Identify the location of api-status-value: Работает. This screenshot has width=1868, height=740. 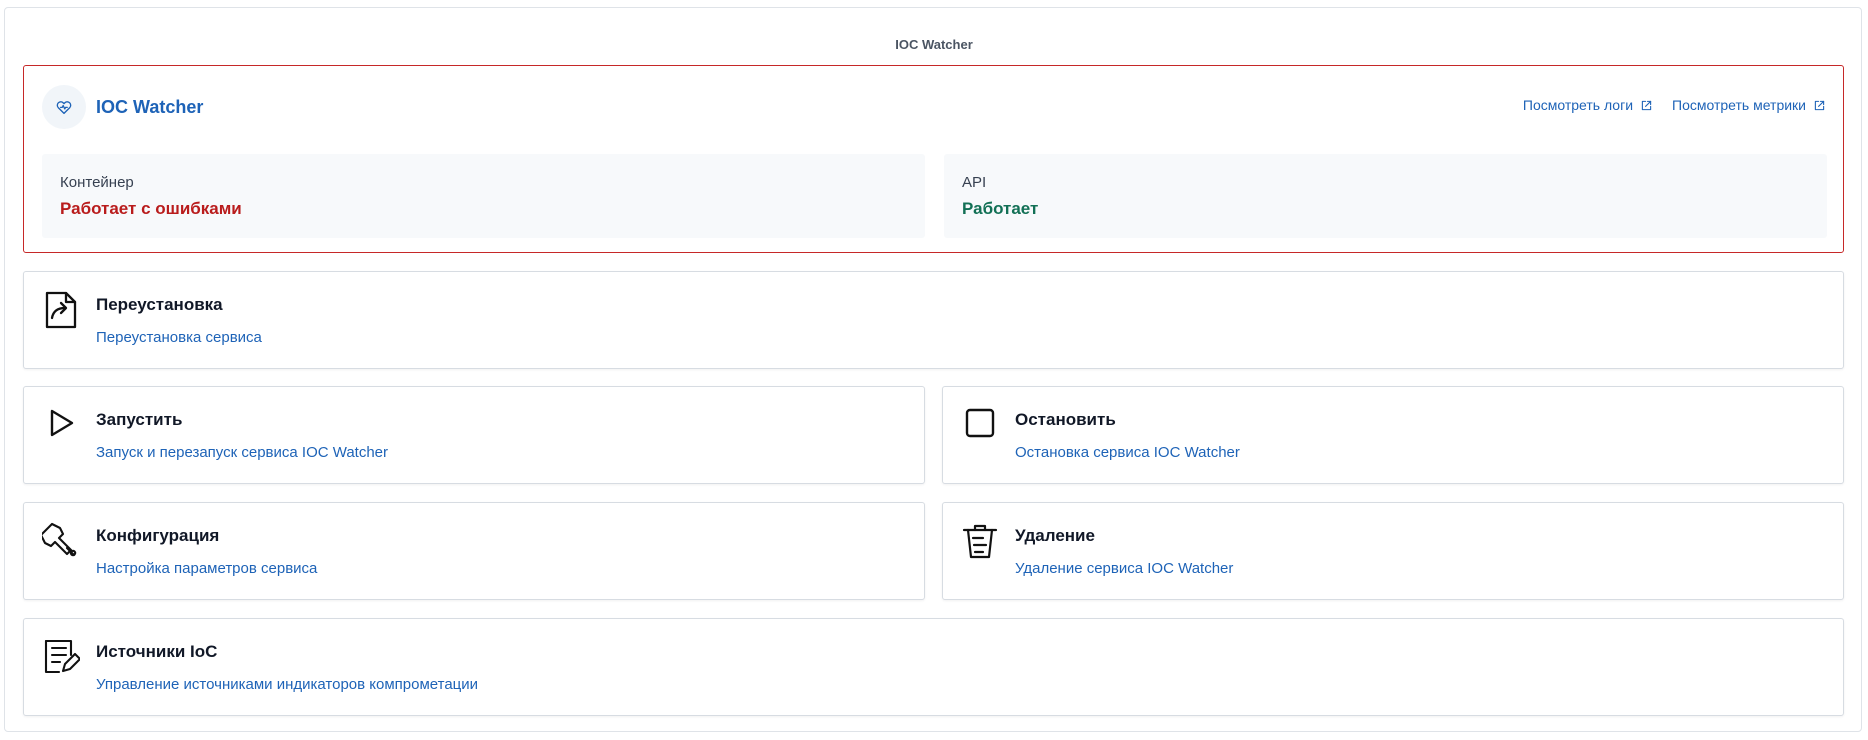
(1000, 208).